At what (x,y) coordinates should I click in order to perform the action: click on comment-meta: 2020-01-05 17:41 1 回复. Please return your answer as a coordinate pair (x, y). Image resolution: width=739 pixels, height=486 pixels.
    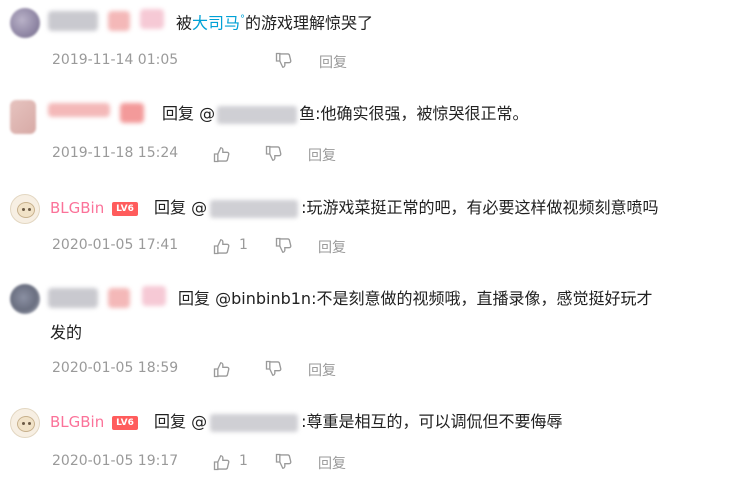
    Looking at the image, I should click on (352, 247).